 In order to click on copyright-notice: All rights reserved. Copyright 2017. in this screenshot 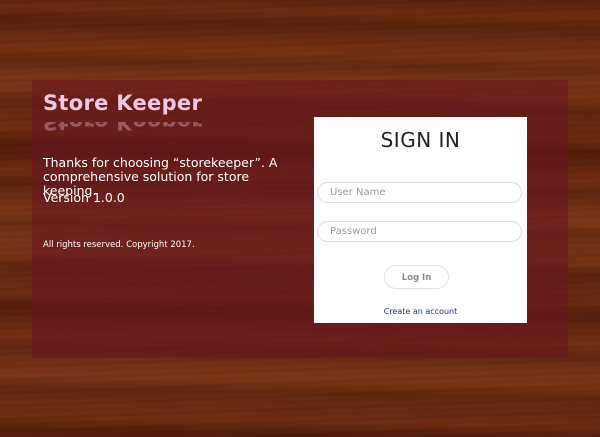, I will do `click(119, 245)`.